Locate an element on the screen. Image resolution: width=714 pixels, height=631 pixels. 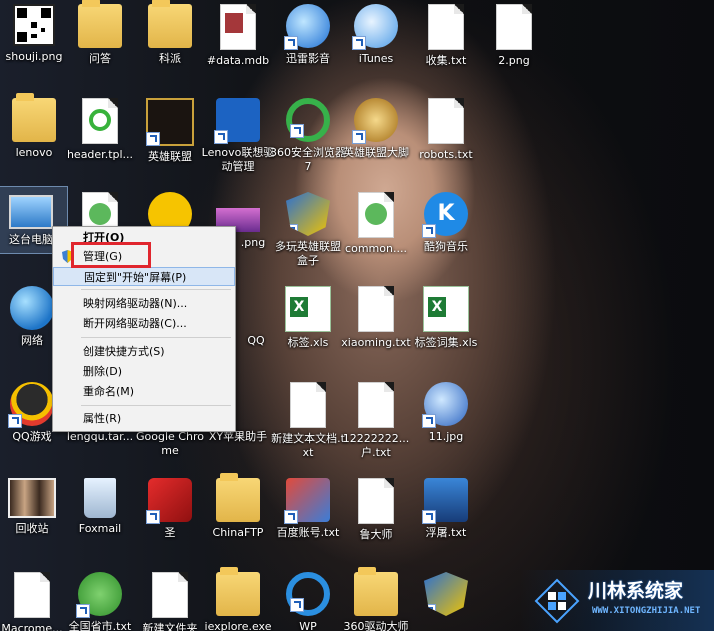
icon-label: QQ游戏 is located at coordinates (32, 436).